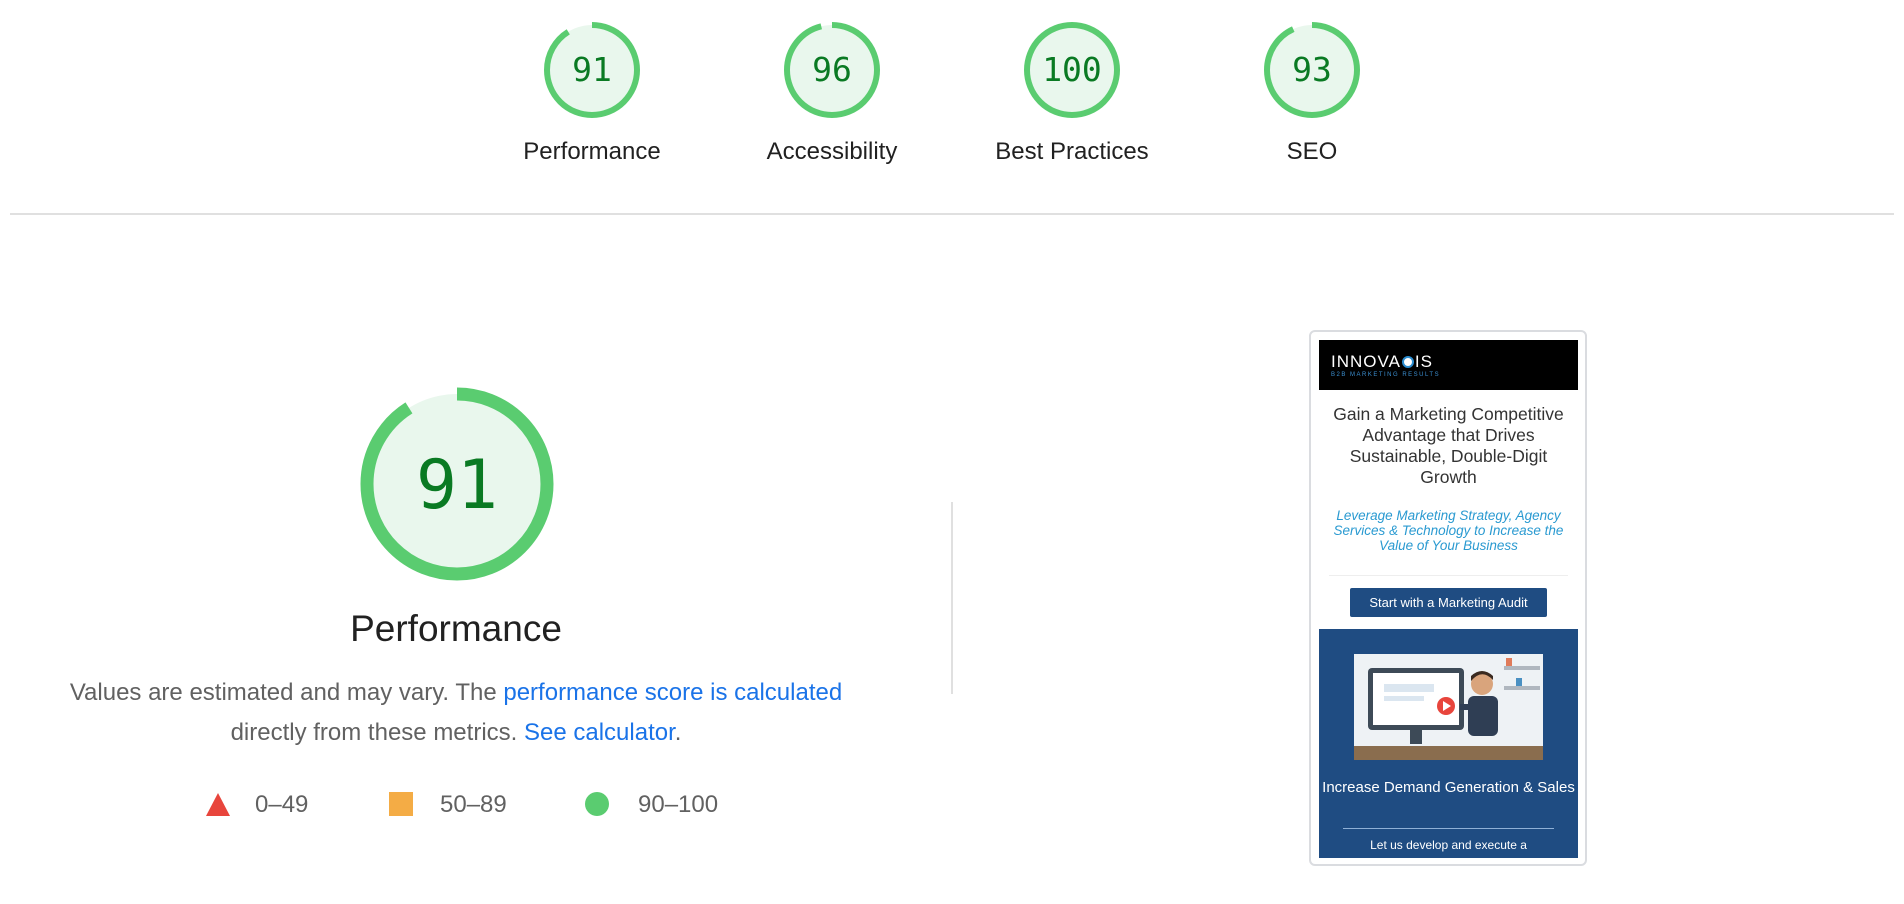  Describe the element at coordinates (1448, 602) in the screenshot. I see `marketing-audit-button: Start with a Marketing Audit` at that location.